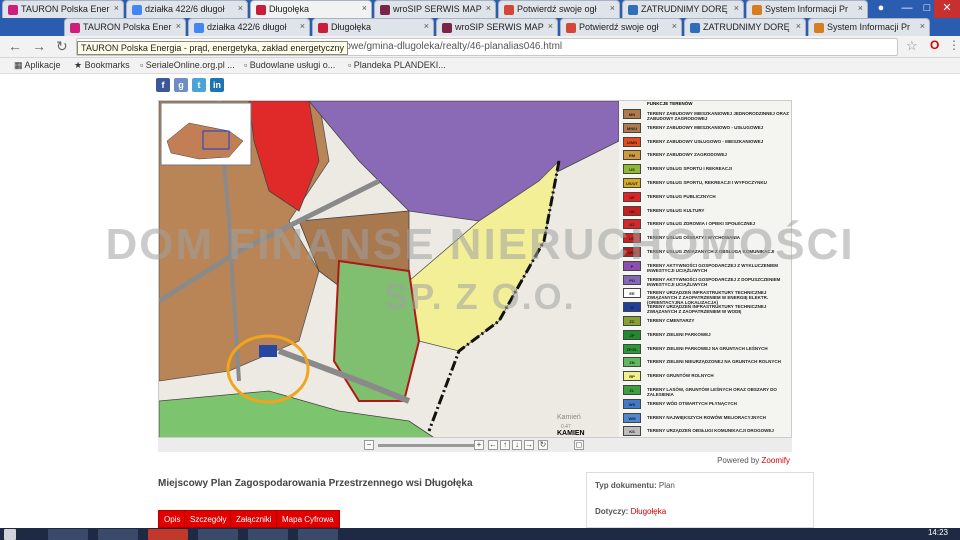  What do you see at coordinates (626, 485) in the screenshot?
I see `doc-type-label: Typ dokumentu:` at bounding box center [626, 485].